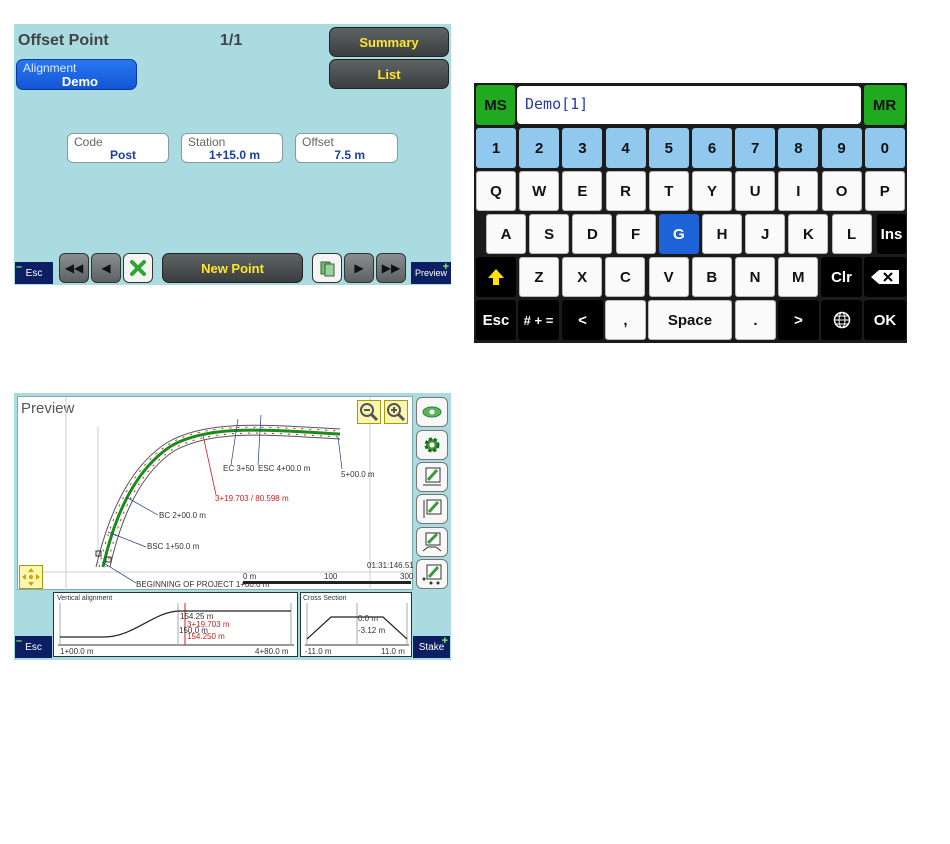 This screenshot has height=844, width=950. Describe the element at coordinates (393, 651) in the screenshot. I see `cross-right-label: 11.0 m` at that location.